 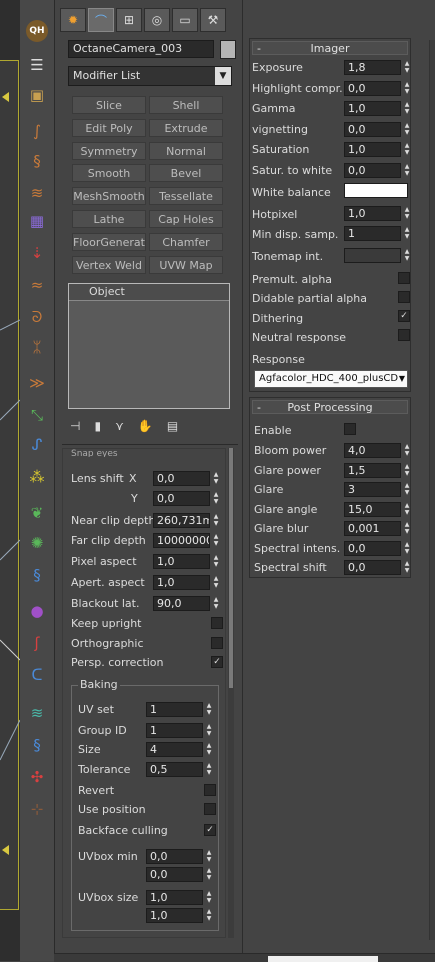 What do you see at coordinates (330, 407) in the screenshot?
I see `post-processing-header: - Post Processing` at bounding box center [330, 407].